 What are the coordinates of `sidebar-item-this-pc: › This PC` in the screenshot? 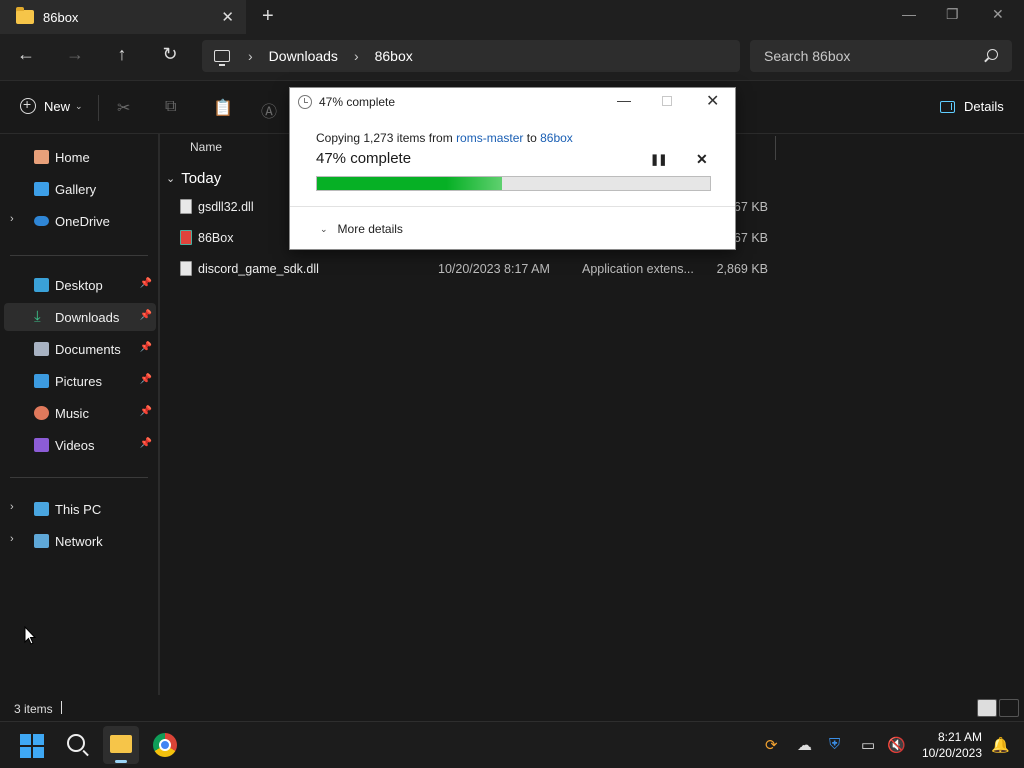 It's located at (80, 509).